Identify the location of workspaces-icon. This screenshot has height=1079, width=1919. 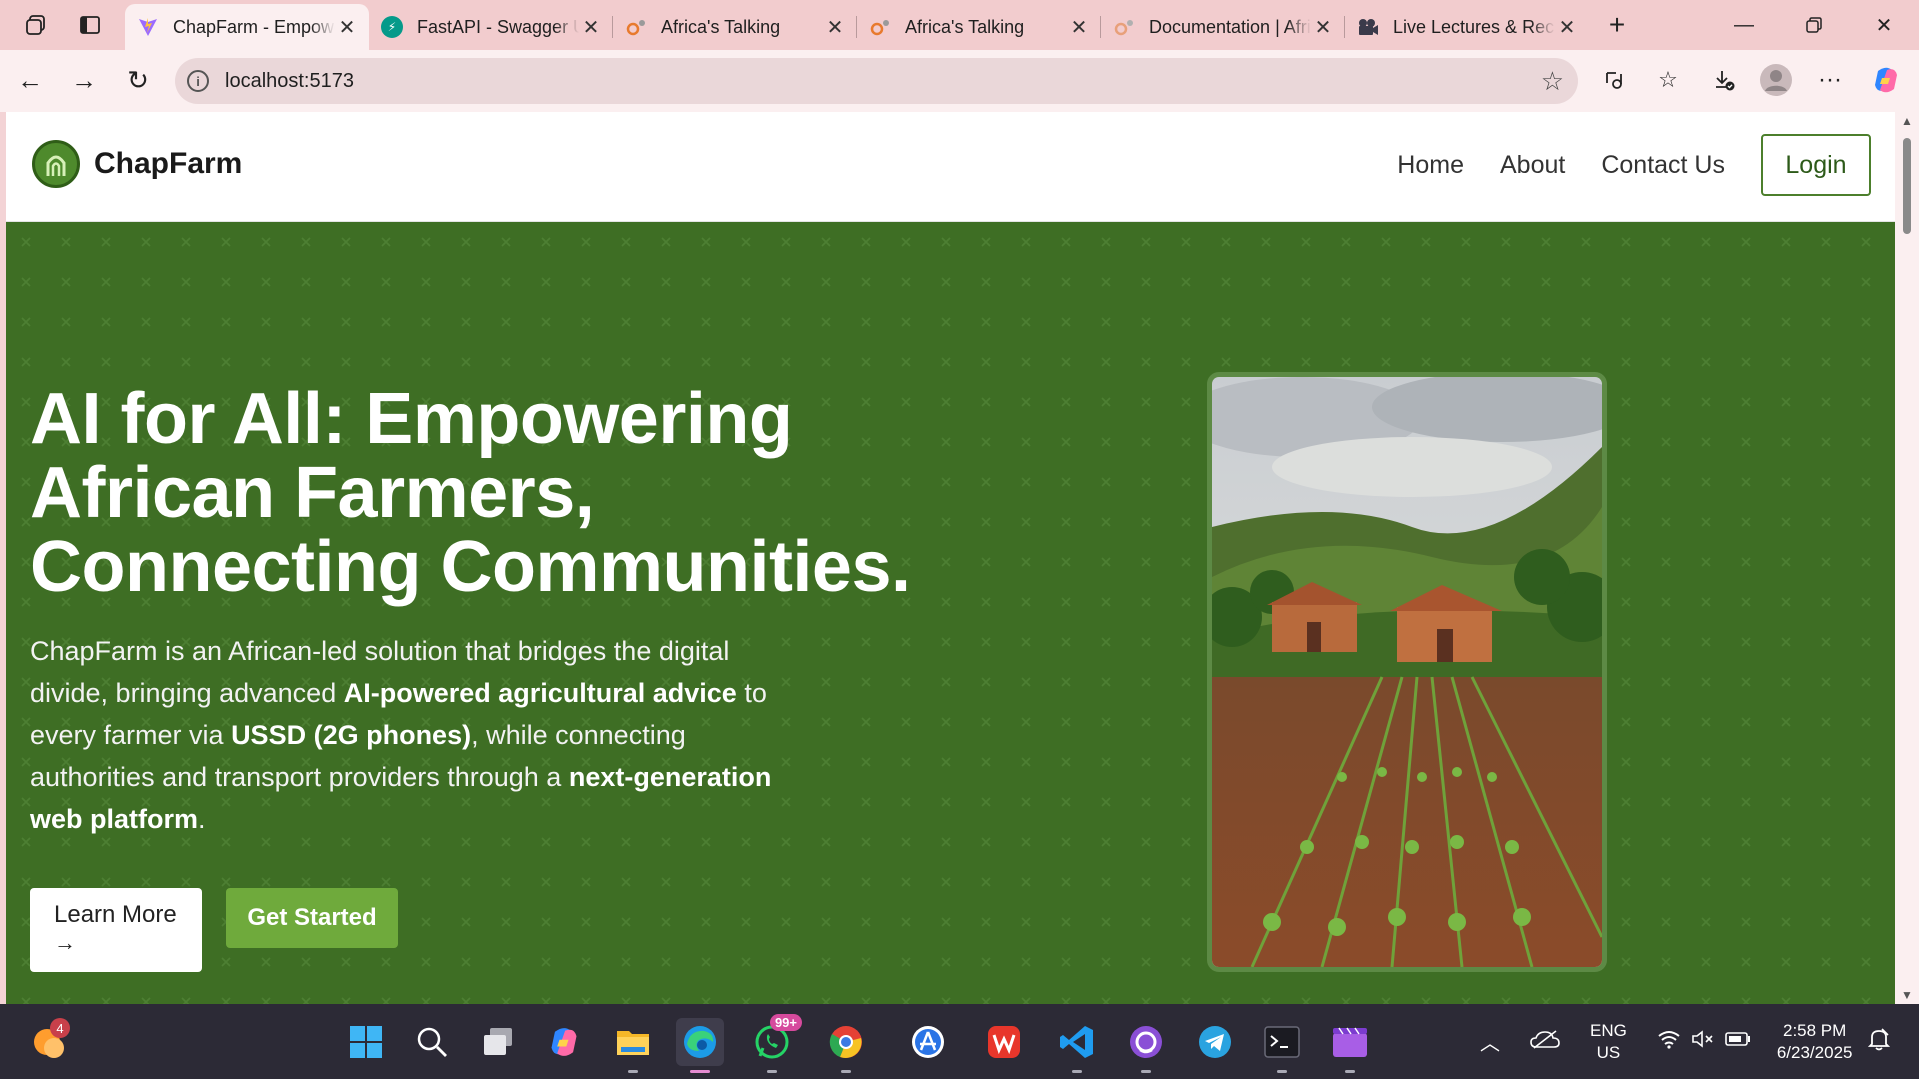
(36, 25).